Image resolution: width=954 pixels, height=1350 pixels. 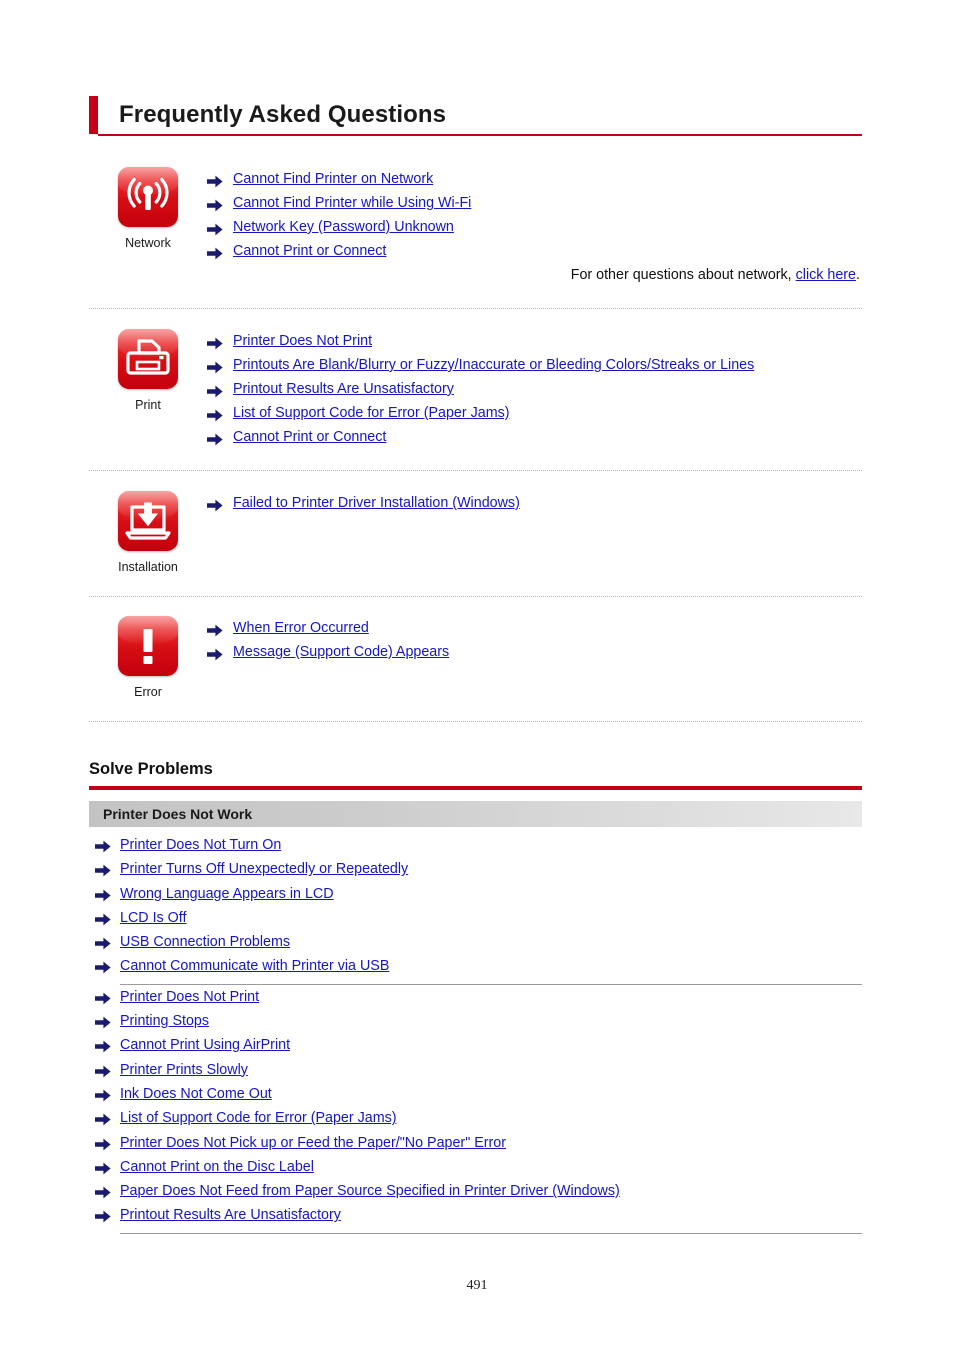 I want to click on faq-category-label: Print, so click(x=148, y=405).